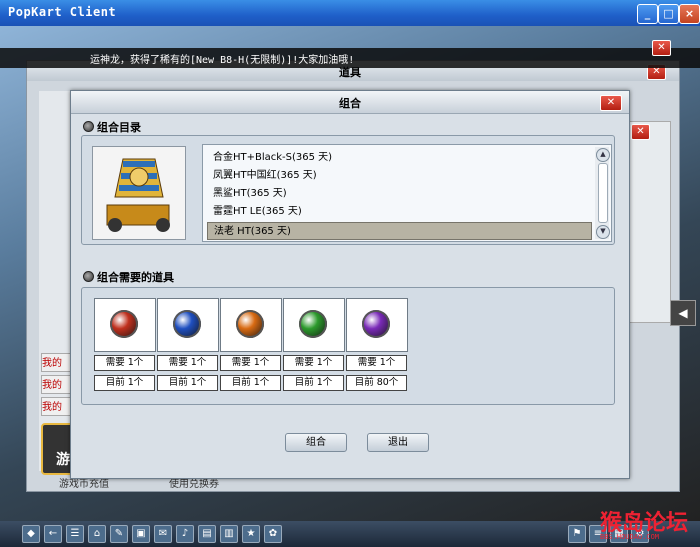 The height and width of the screenshot is (547, 700). I want to click on card-icon: ▤, so click(207, 534).